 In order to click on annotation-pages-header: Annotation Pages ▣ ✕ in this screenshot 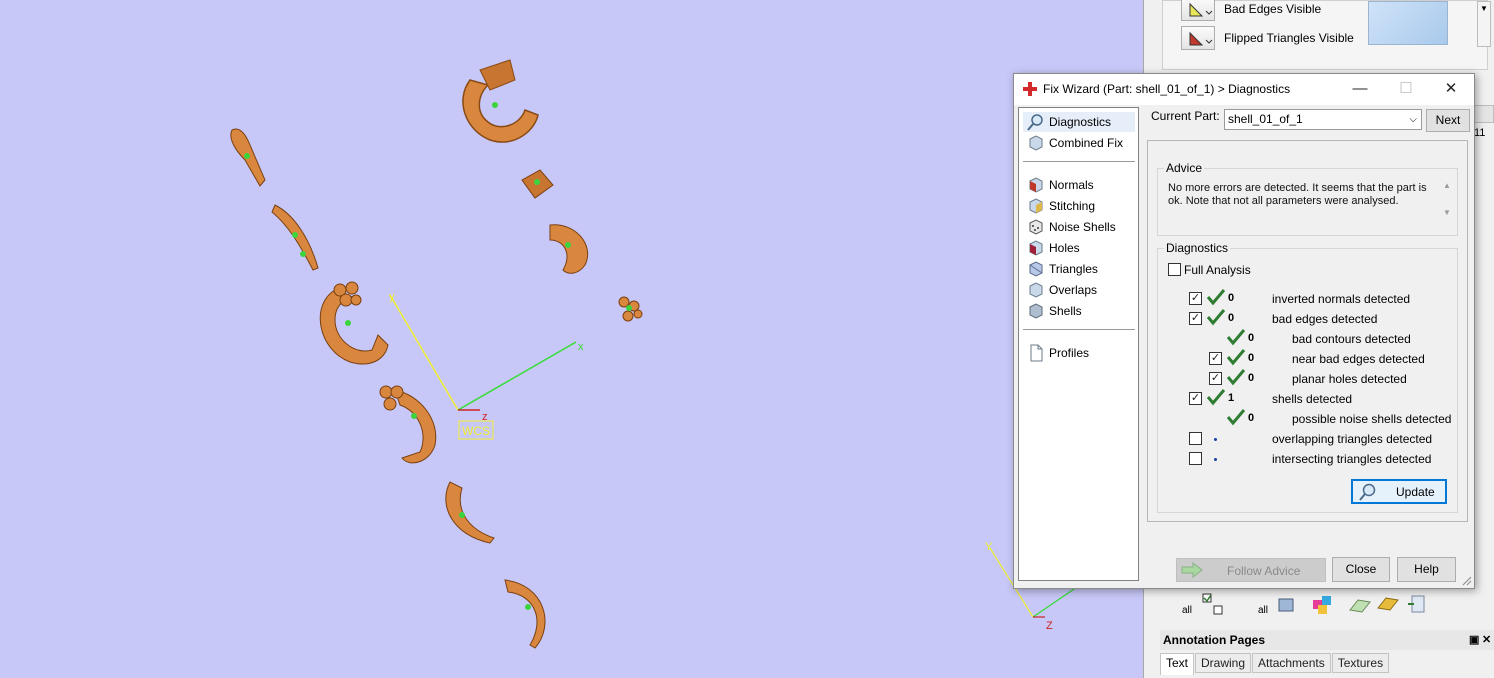, I will do `click(1327, 640)`.